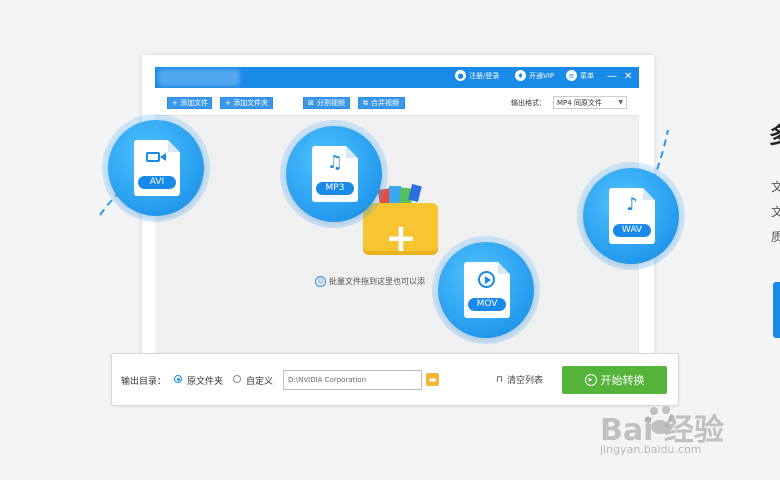 The width and height of the screenshot is (780, 480). Describe the element at coordinates (587, 75) in the screenshot. I see `menu-label: 菜单` at that location.